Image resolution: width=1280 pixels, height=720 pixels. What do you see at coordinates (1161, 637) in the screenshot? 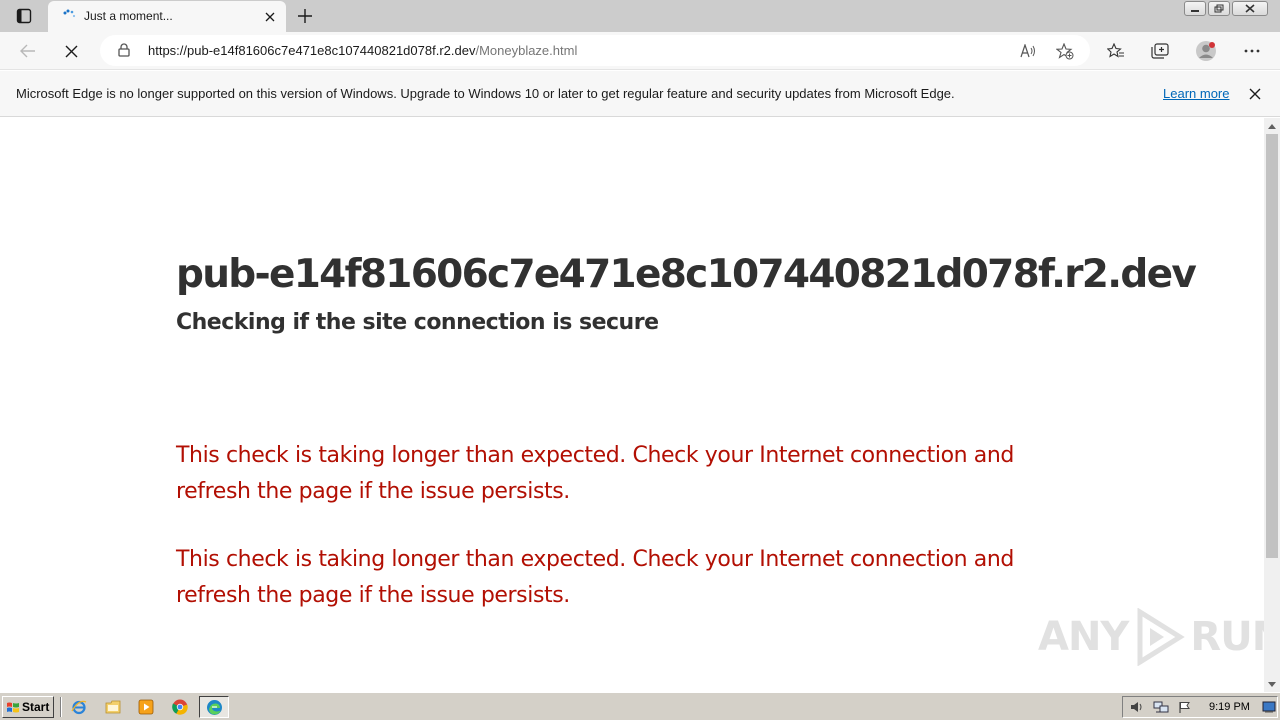
I see `play-logo-icon` at bounding box center [1161, 637].